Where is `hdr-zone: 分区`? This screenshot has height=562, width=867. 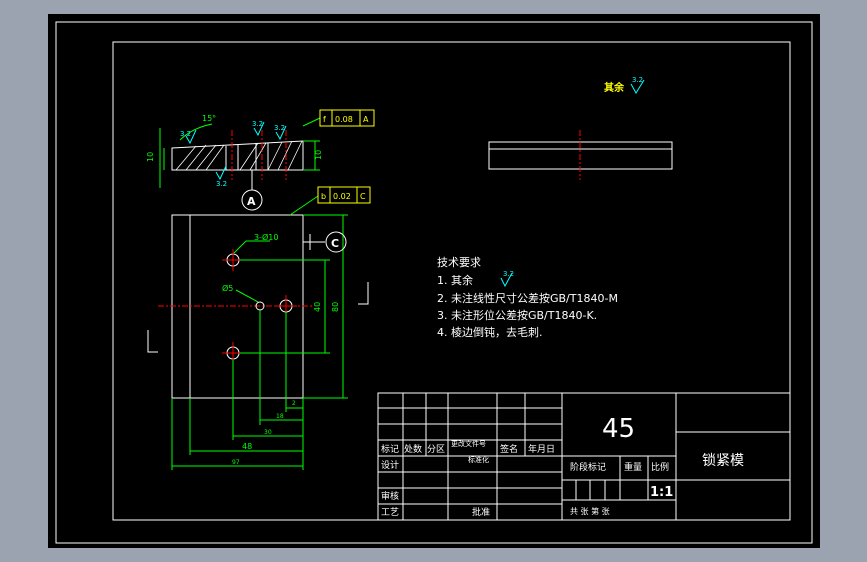 hdr-zone: 分区 is located at coordinates (436, 449).